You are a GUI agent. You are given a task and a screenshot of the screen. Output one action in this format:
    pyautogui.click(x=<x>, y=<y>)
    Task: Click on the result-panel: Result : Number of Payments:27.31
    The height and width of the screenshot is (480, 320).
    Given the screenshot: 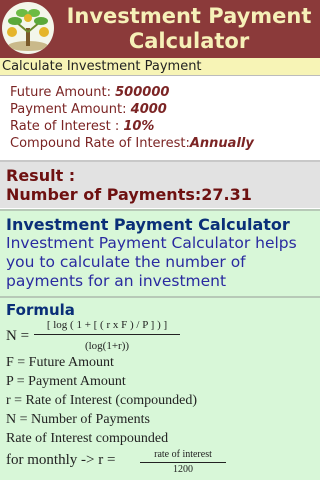 What is the action you would take?
    pyautogui.click(x=160, y=184)
    